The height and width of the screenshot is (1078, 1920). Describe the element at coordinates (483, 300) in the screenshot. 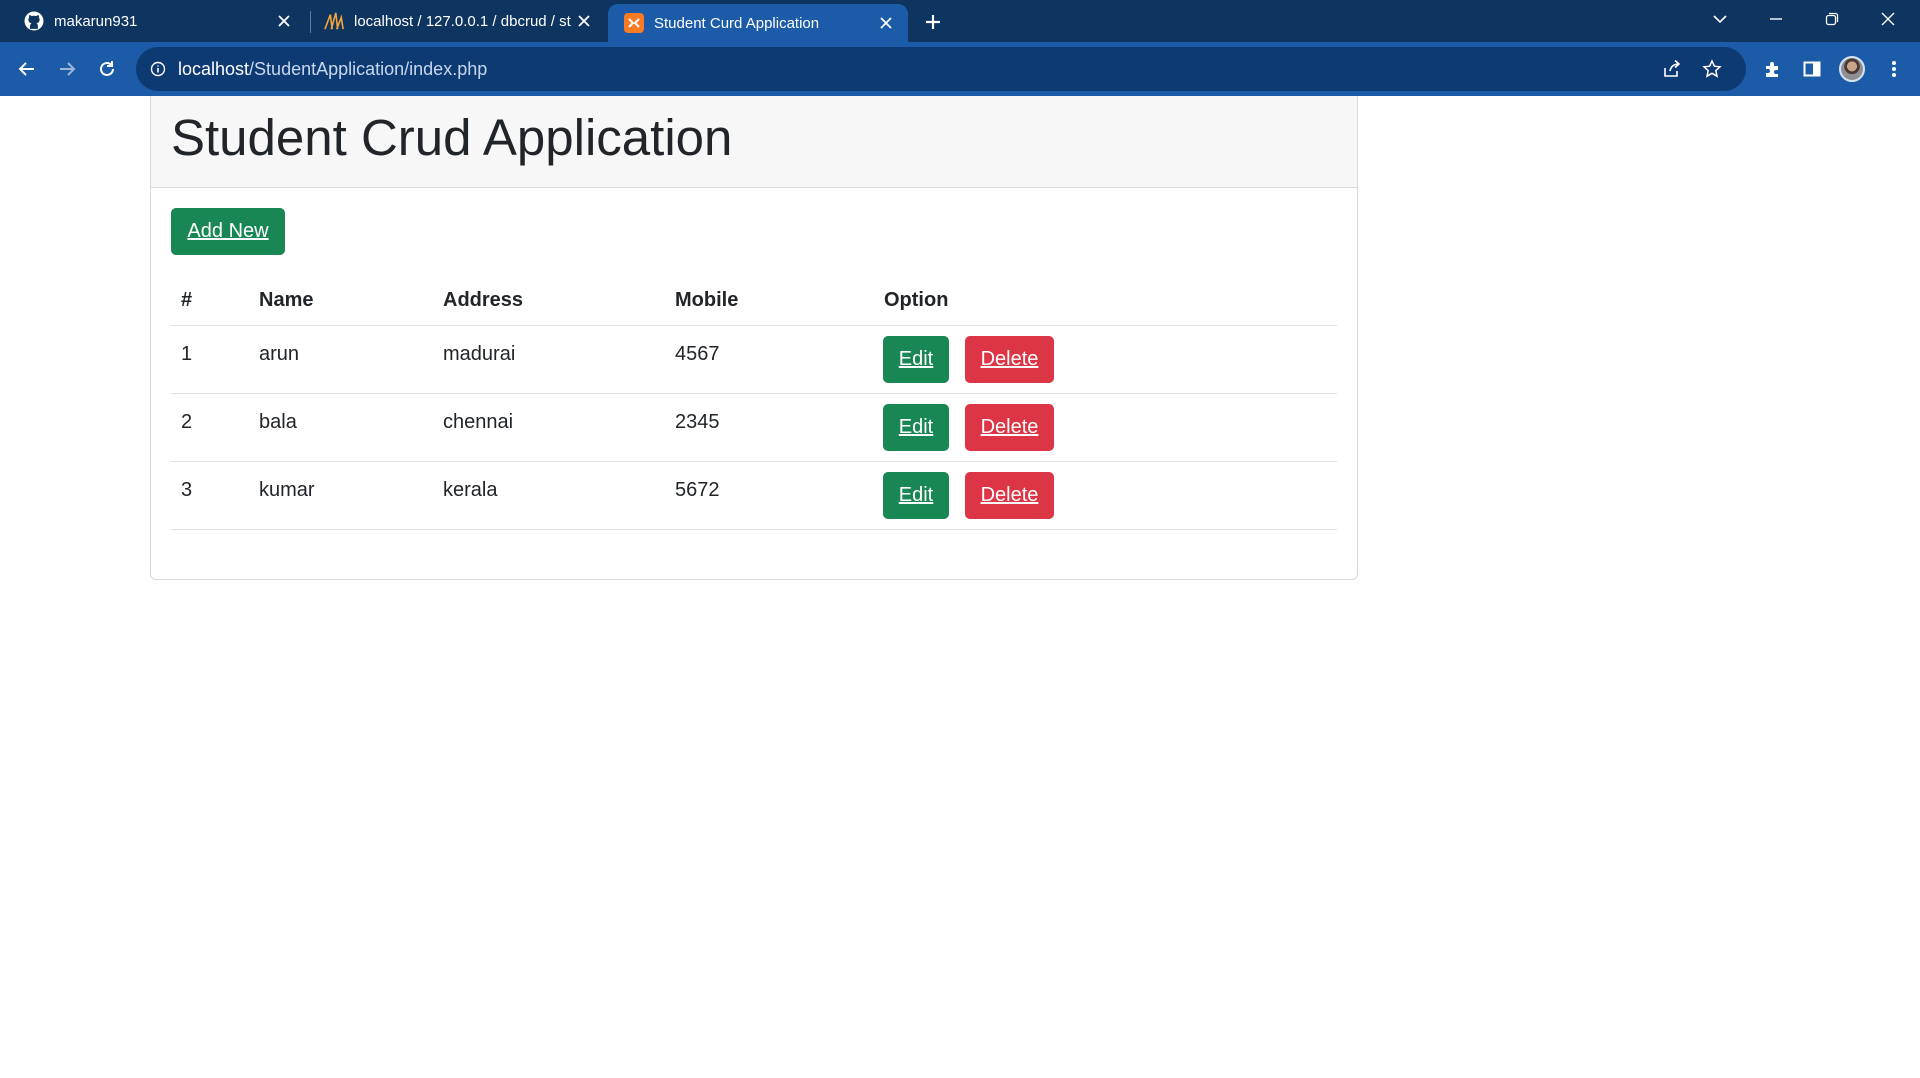

I see `column-header-address: Address` at that location.